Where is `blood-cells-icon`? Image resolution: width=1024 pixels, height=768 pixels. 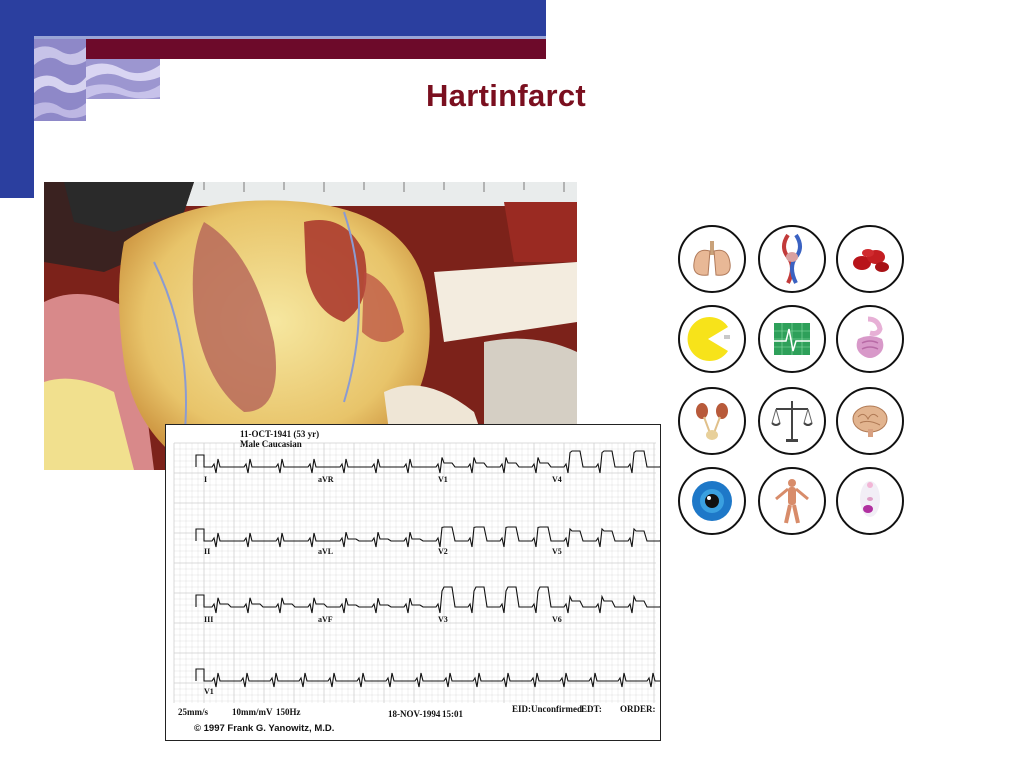
blood-cells-icon is located at coordinates (870, 259).